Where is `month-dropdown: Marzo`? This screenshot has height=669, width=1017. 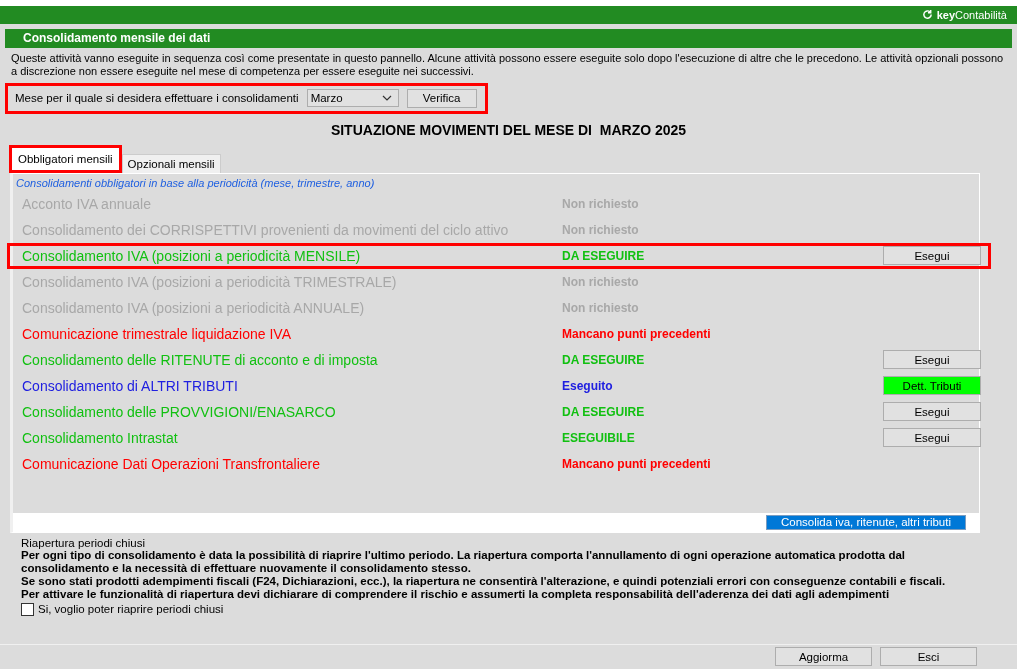 month-dropdown: Marzo is located at coordinates (352, 98).